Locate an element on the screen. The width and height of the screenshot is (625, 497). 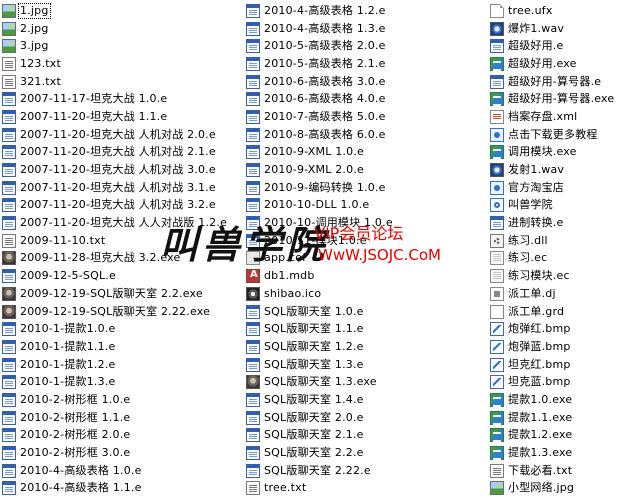
file-item: 2007-11-20-坦克大战 1.1.e is located at coordinates (122, 117).